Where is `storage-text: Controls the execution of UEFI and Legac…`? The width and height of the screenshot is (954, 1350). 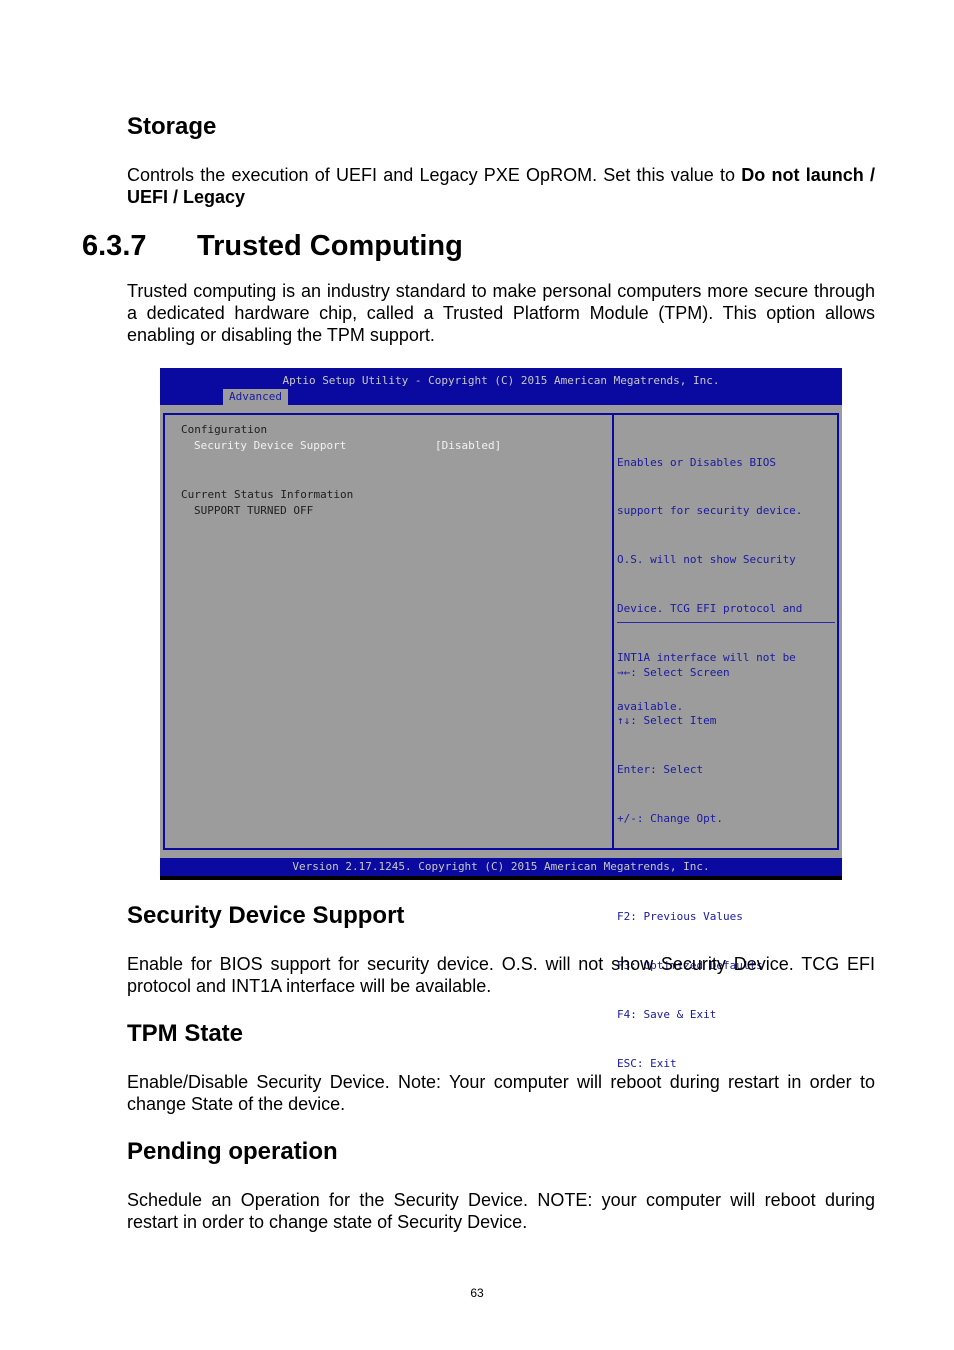
storage-text: Controls the execution of UEFI and Legac… is located at coordinates (434, 175).